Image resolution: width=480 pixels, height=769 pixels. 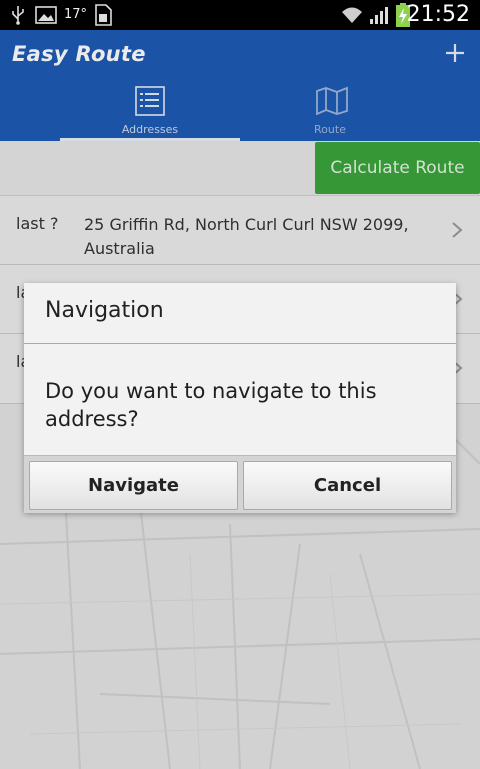 What do you see at coordinates (104, 310) in the screenshot?
I see `dialog-title: Navigation` at bounding box center [104, 310].